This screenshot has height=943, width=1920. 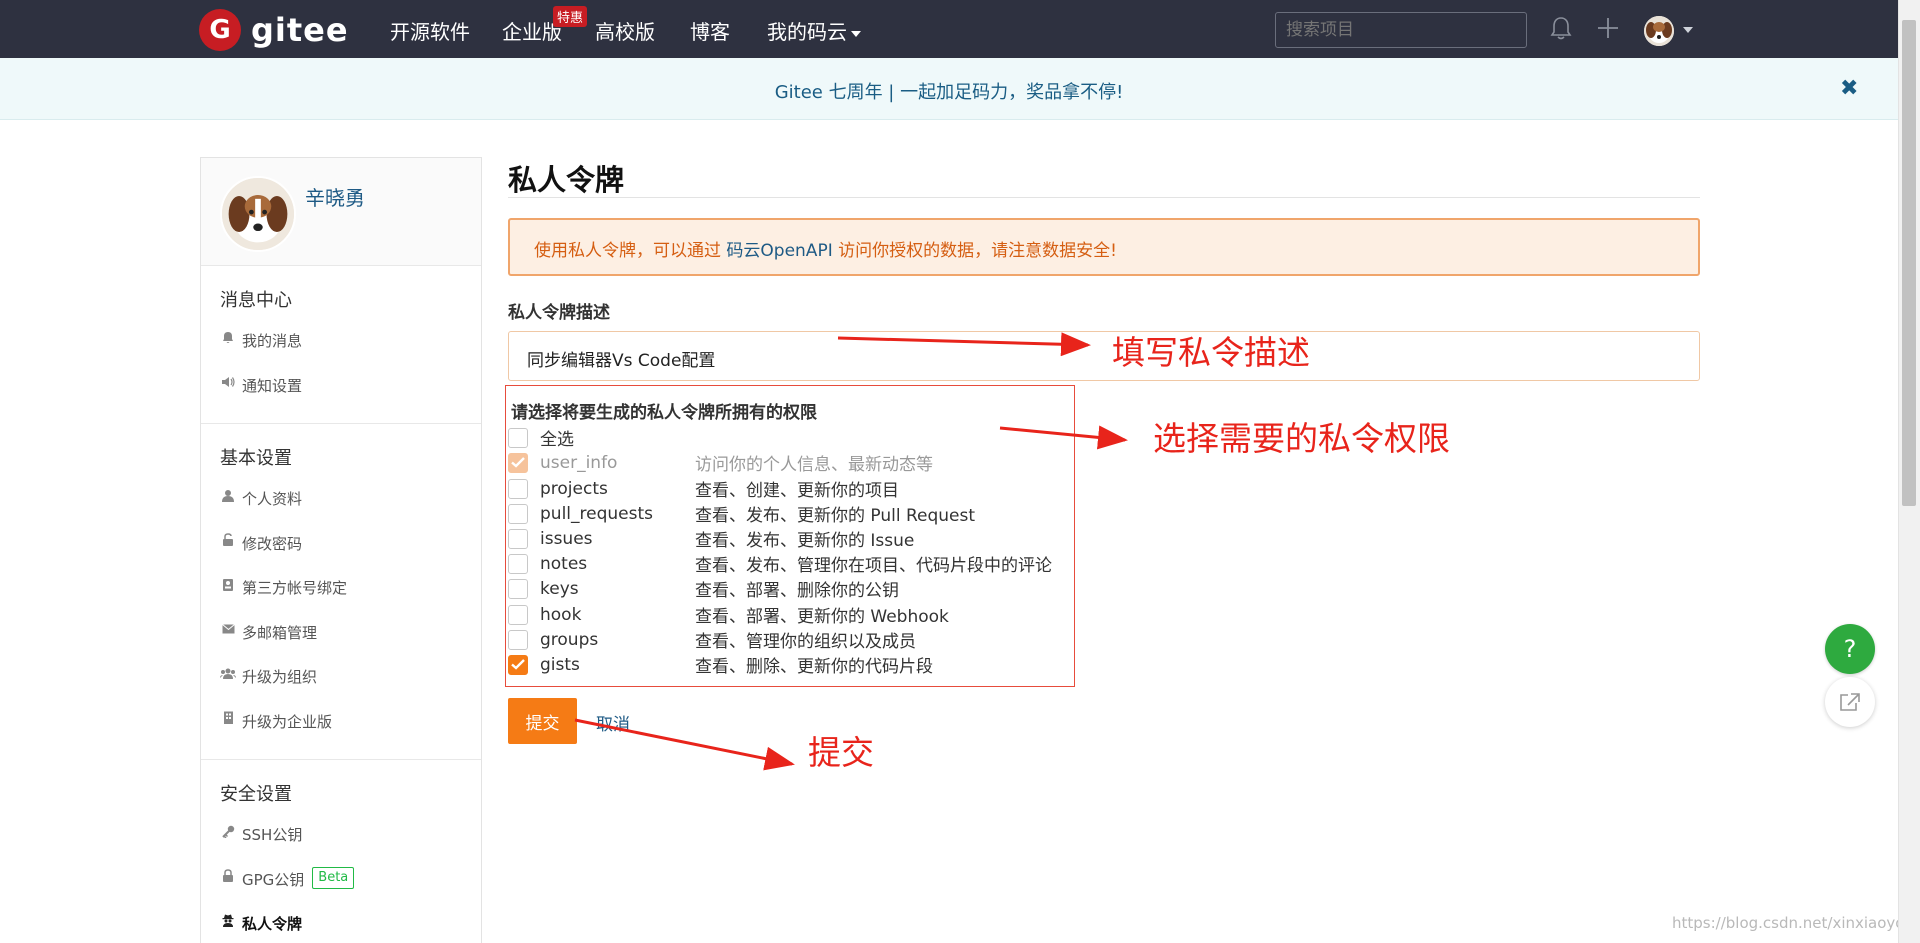 What do you see at coordinates (814, 465) in the screenshot?
I see `perm-desc: 访问你的个人信息、最新动态等` at bounding box center [814, 465].